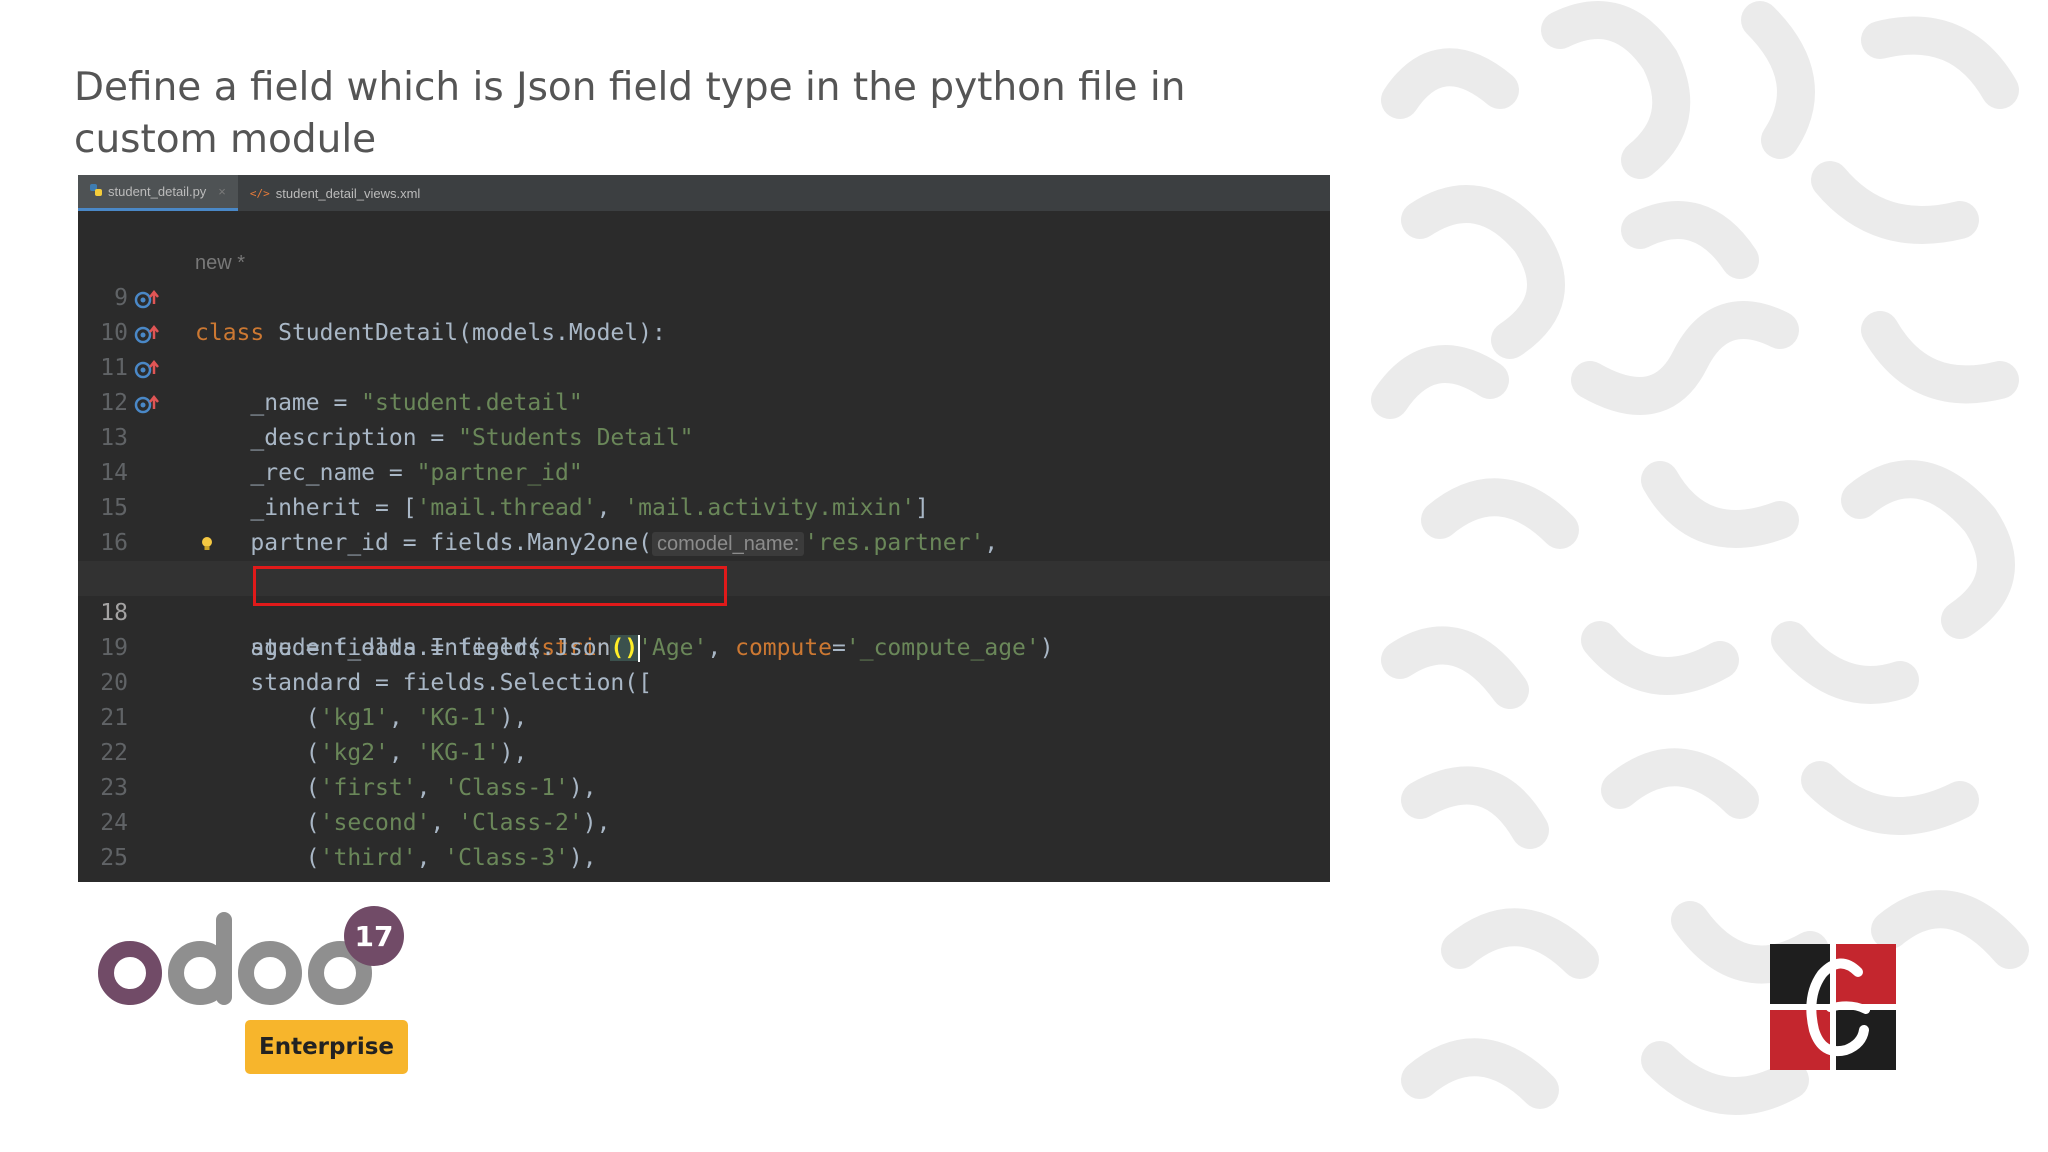  I want to click on code-line-current: 18 student_data = fields.Json(), so click(704, 611).